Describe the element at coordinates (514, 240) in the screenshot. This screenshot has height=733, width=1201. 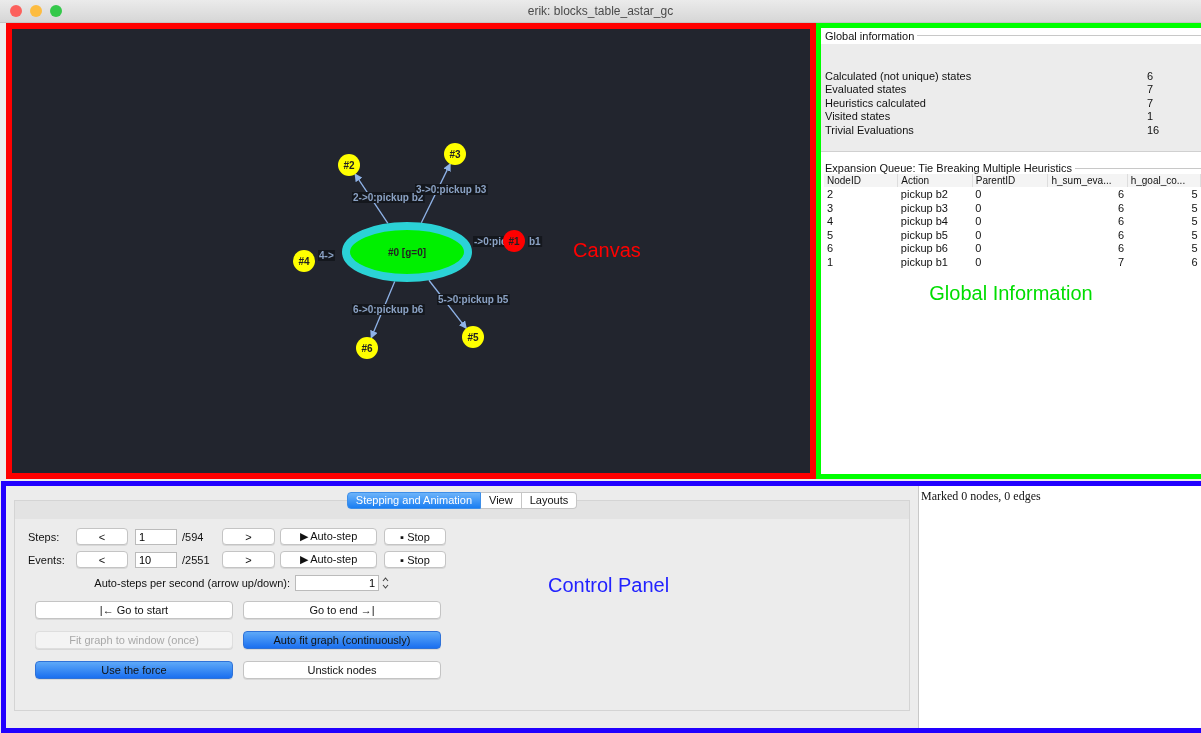
I see `graph-node: #1` at that location.